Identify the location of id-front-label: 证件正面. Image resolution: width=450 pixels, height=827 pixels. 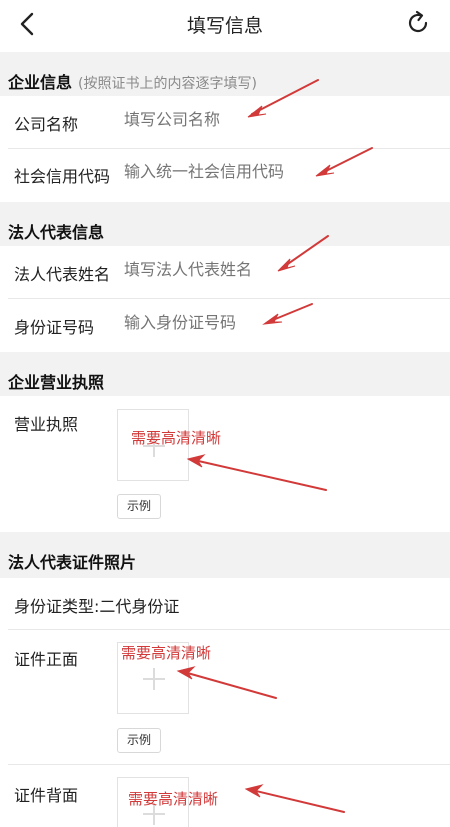
(46, 659).